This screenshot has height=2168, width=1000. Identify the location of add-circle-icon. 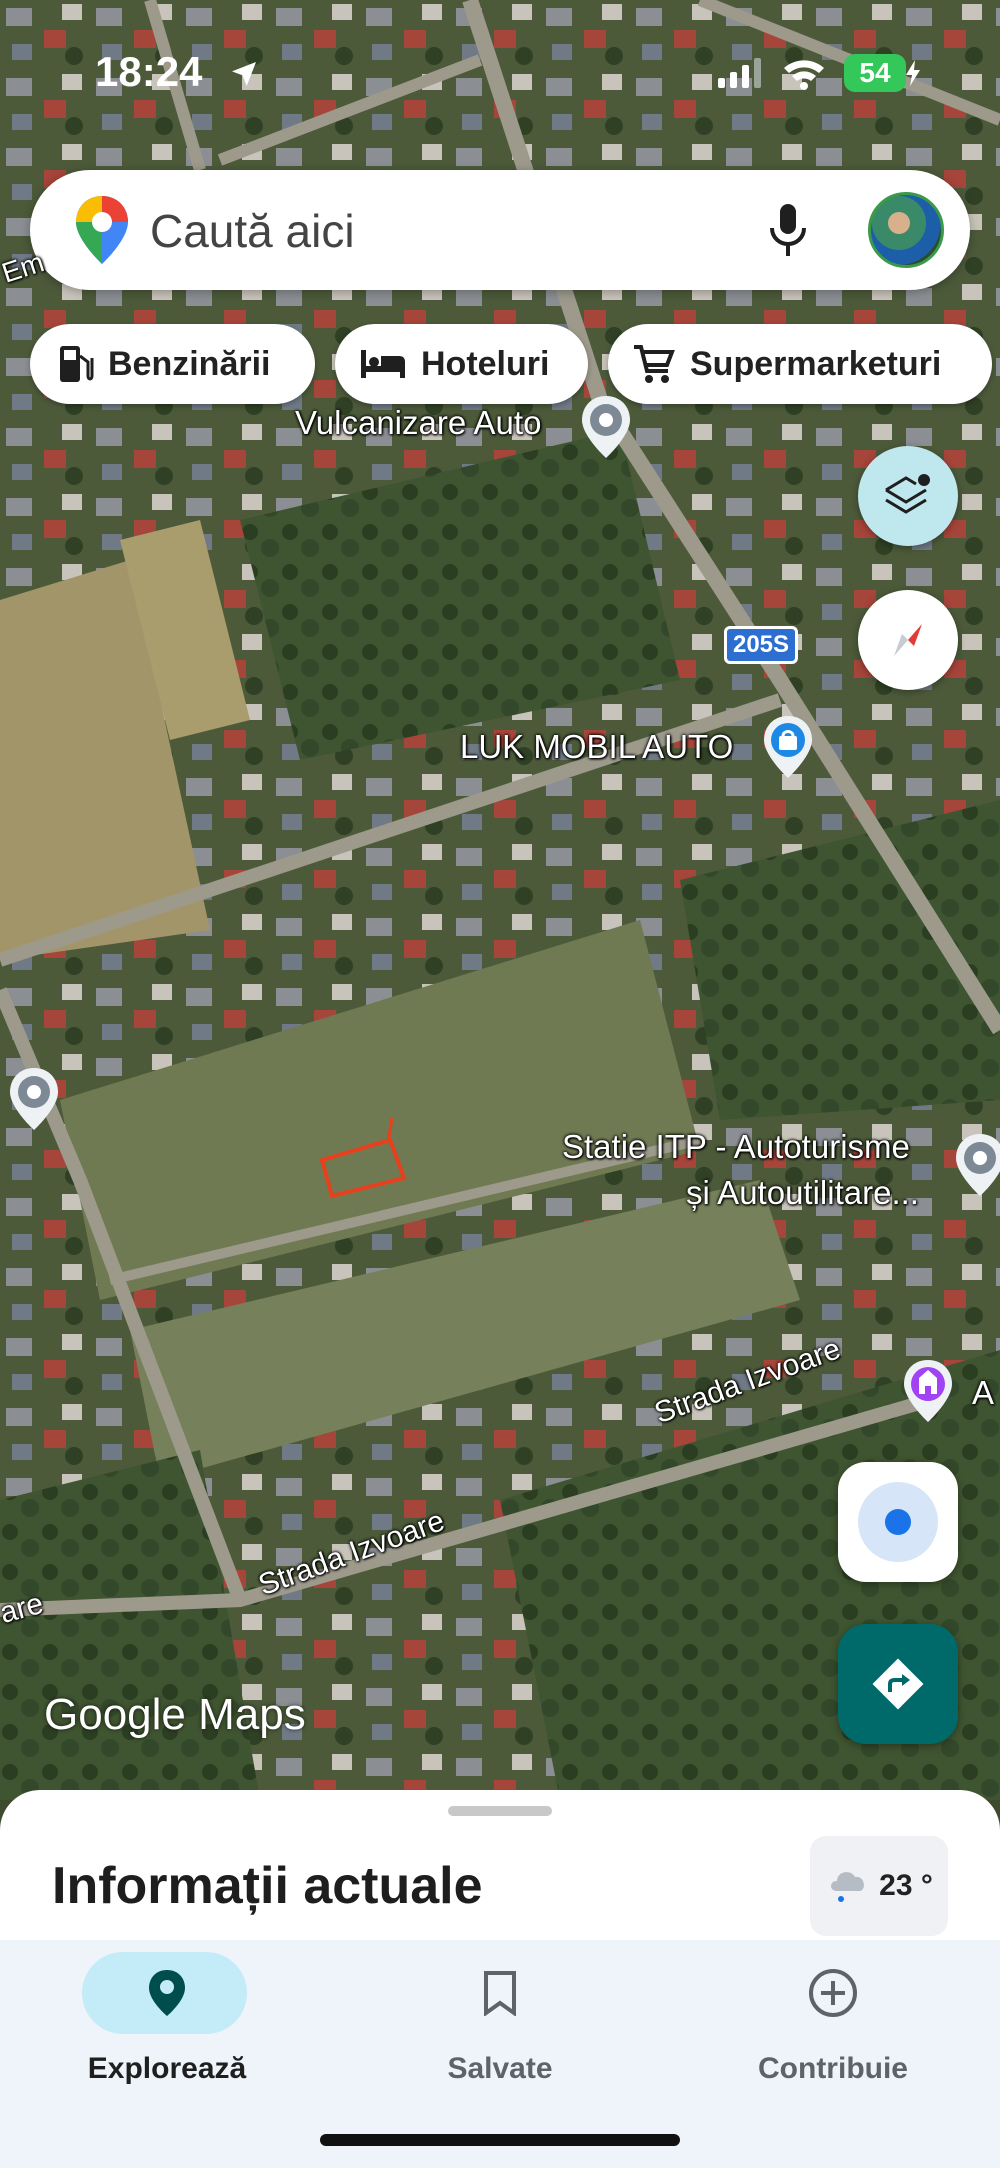
(833, 1993).